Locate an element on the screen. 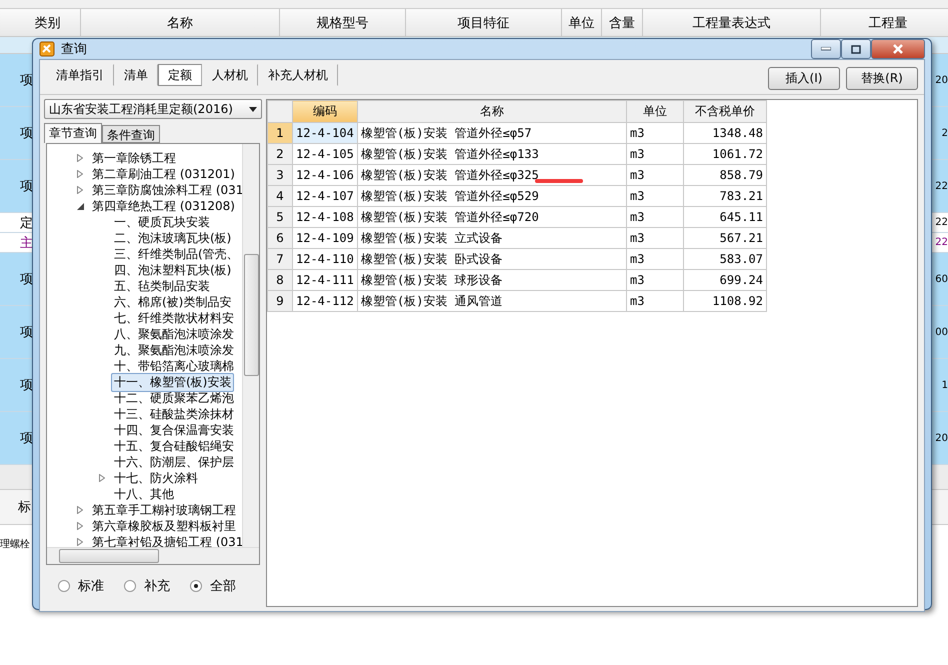 The height and width of the screenshot is (665, 948). dropdown-arrow-icon is located at coordinates (253, 109).